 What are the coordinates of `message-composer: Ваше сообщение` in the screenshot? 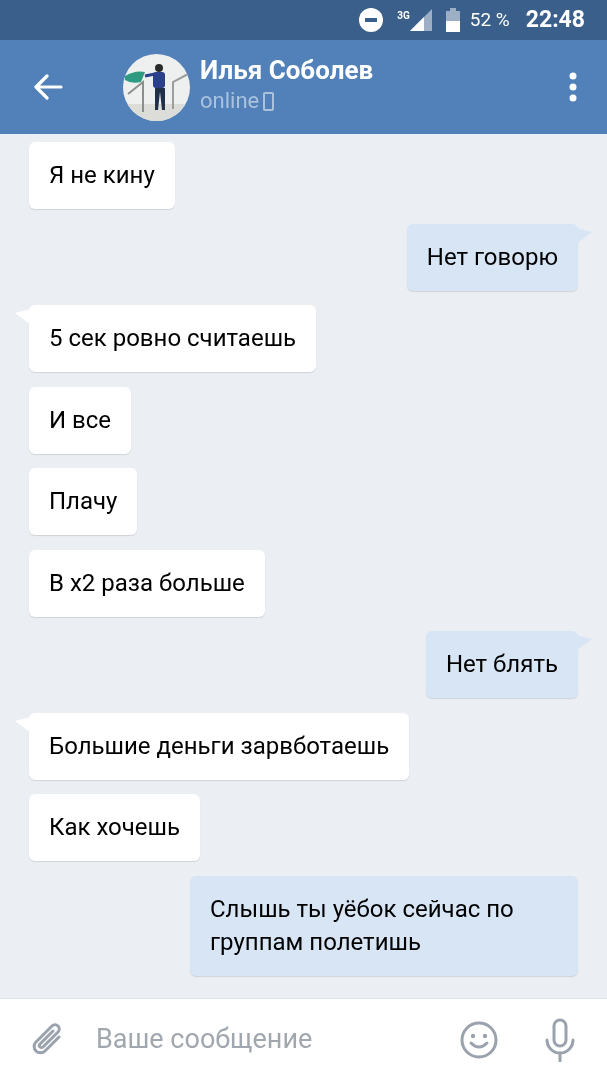 It's located at (303, 1039).